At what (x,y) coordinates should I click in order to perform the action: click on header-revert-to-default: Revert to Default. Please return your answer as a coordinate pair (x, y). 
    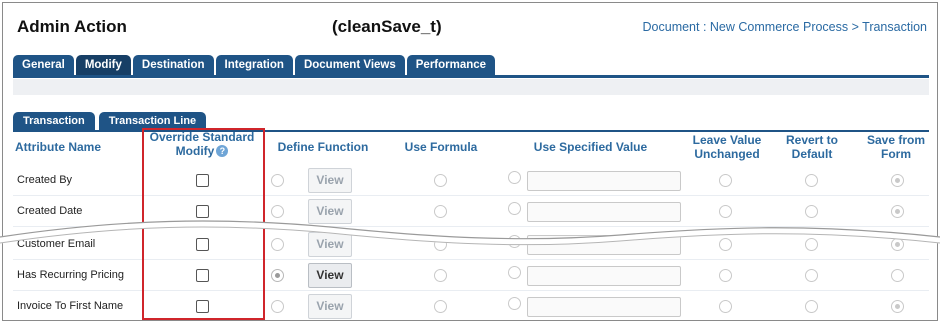
    Looking at the image, I should click on (812, 147).